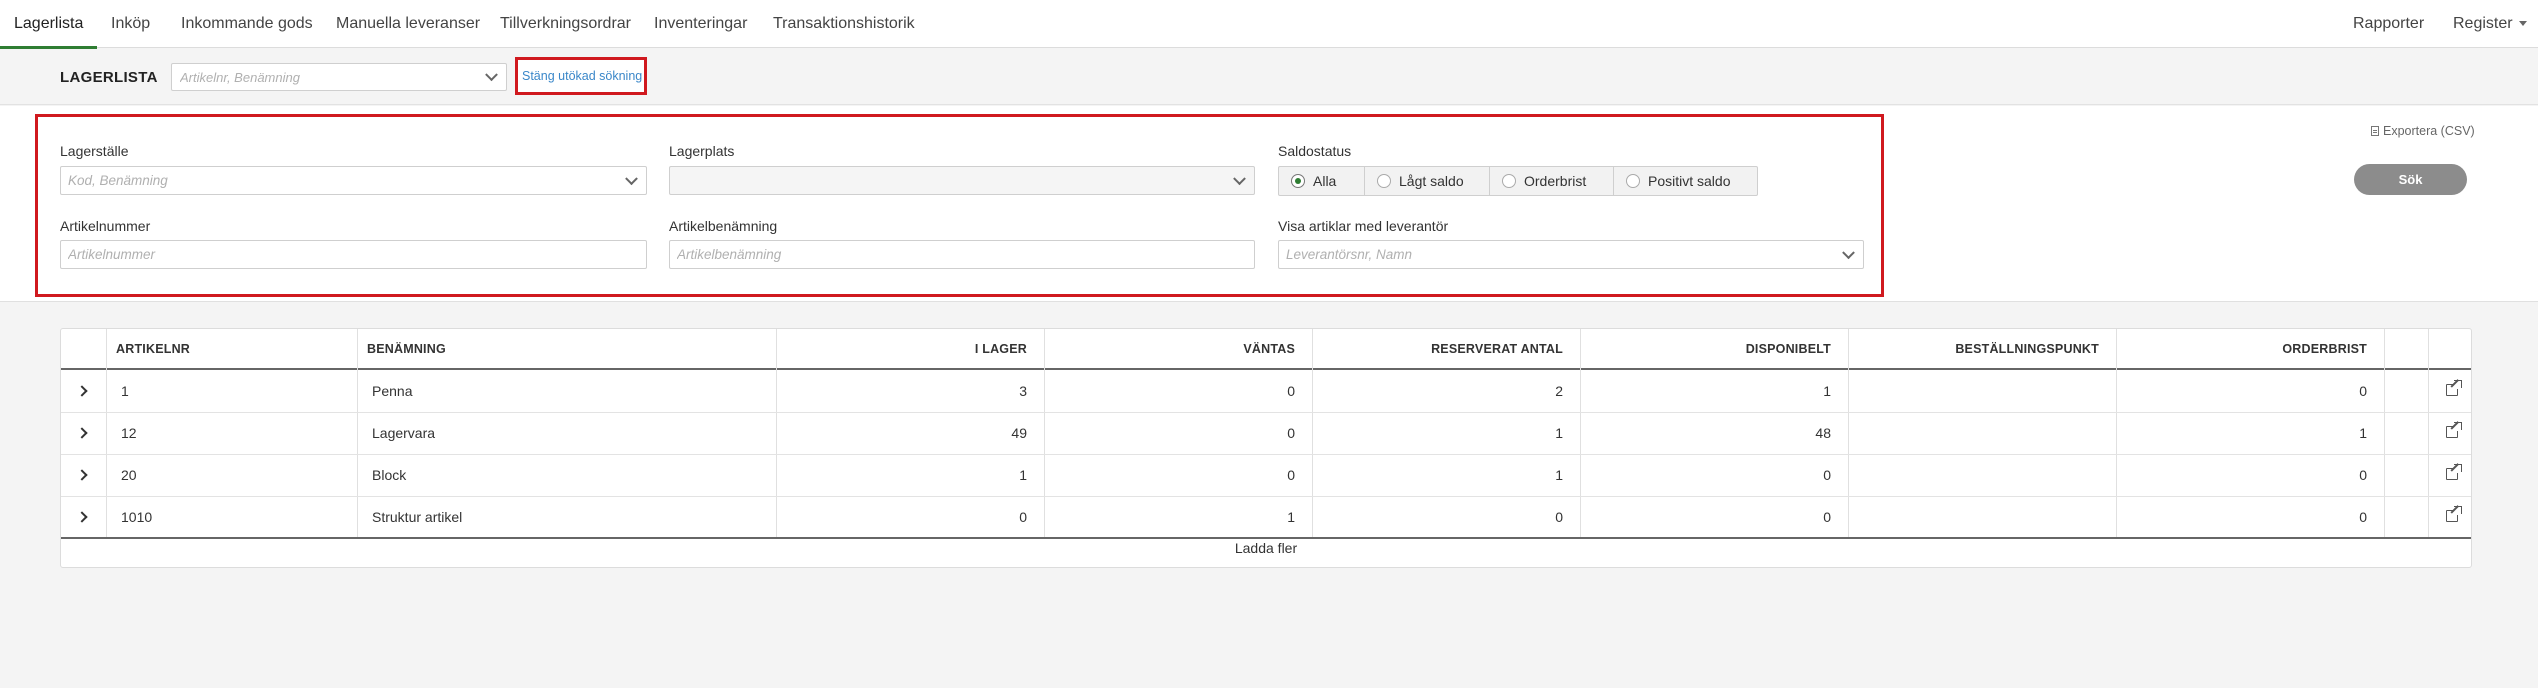  Describe the element at coordinates (1023, 391) in the screenshot. I see `cell-i-lager: 3` at that location.